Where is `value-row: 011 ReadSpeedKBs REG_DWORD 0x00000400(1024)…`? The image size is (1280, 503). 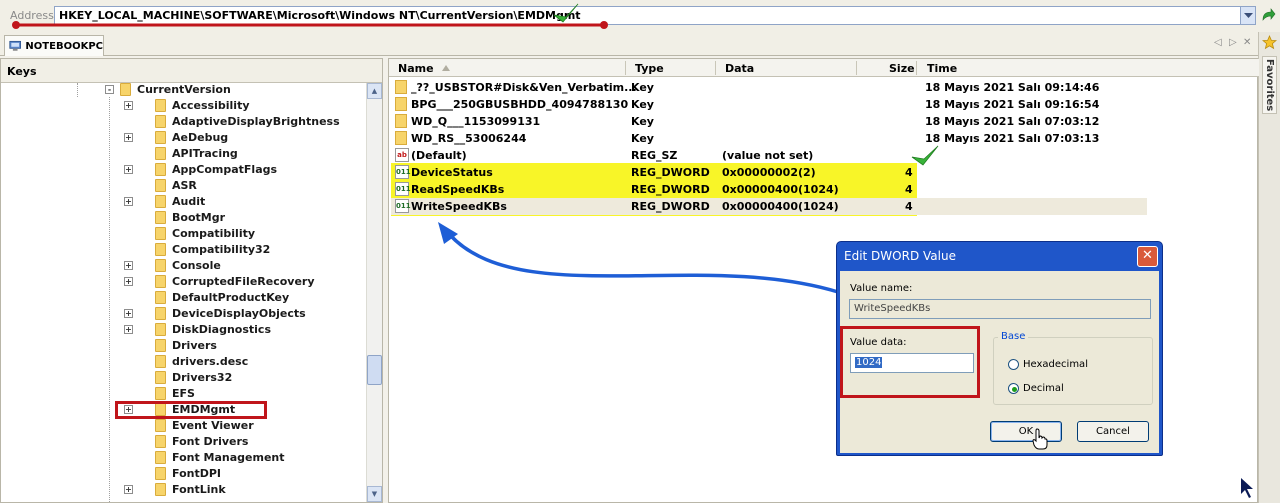
value-row: 011 ReadSpeedKBs REG_DWORD 0x00000400(1024)… is located at coordinates (824, 189).